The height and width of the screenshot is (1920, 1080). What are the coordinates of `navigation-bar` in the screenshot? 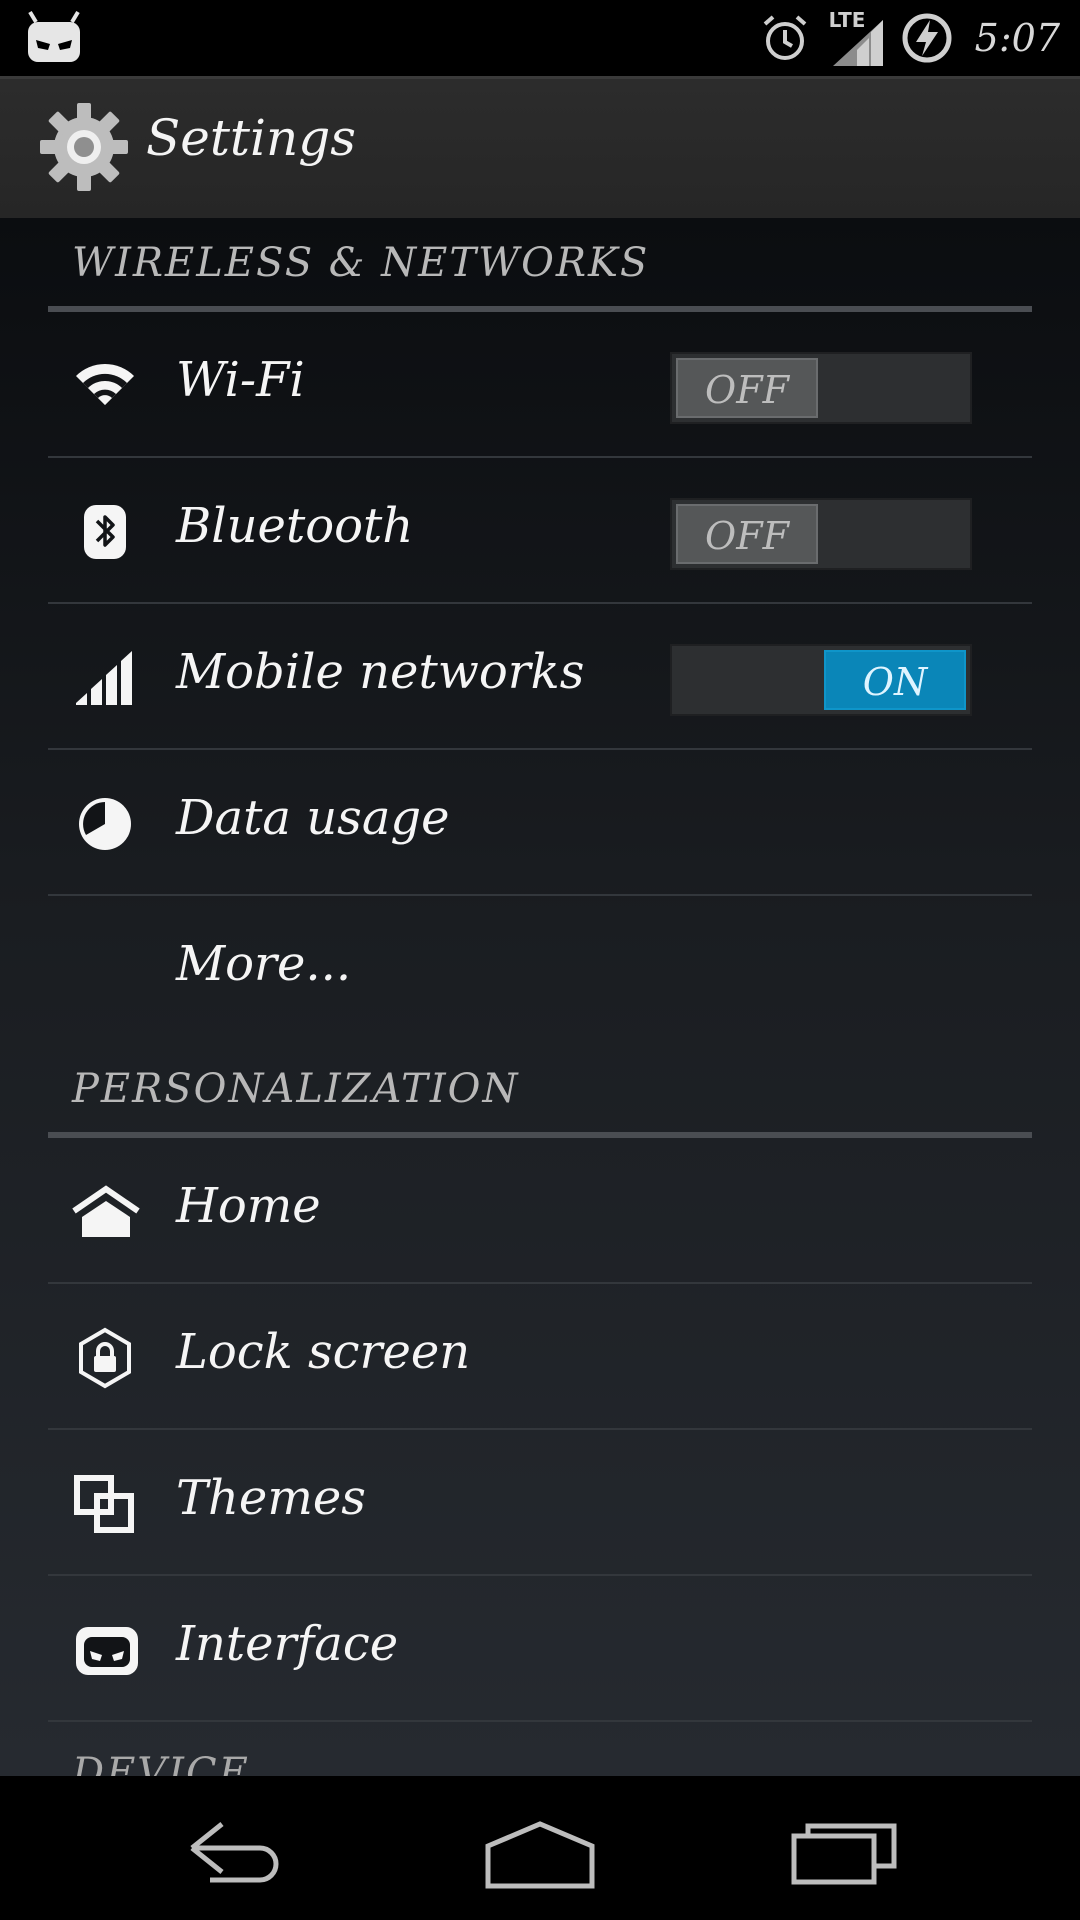 It's located at (540, 1848).